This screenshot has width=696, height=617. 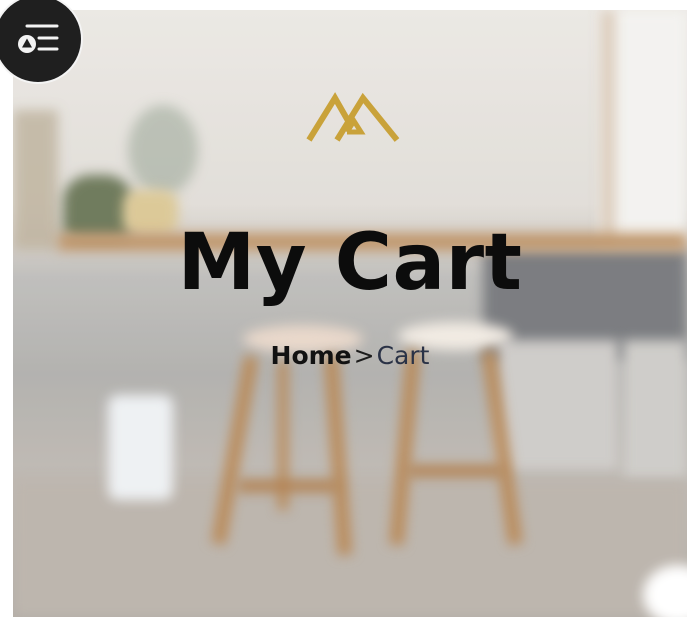 What do you see at coordinates (311, 355) in the screenshot?
I see `breadcrumb-home-link: Home` at bounding box center [311, 355].